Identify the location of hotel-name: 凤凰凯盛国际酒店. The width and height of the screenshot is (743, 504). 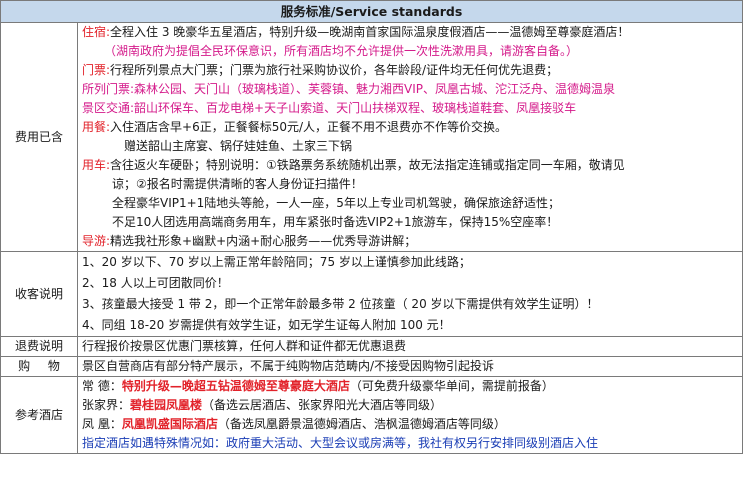
(169, 424).